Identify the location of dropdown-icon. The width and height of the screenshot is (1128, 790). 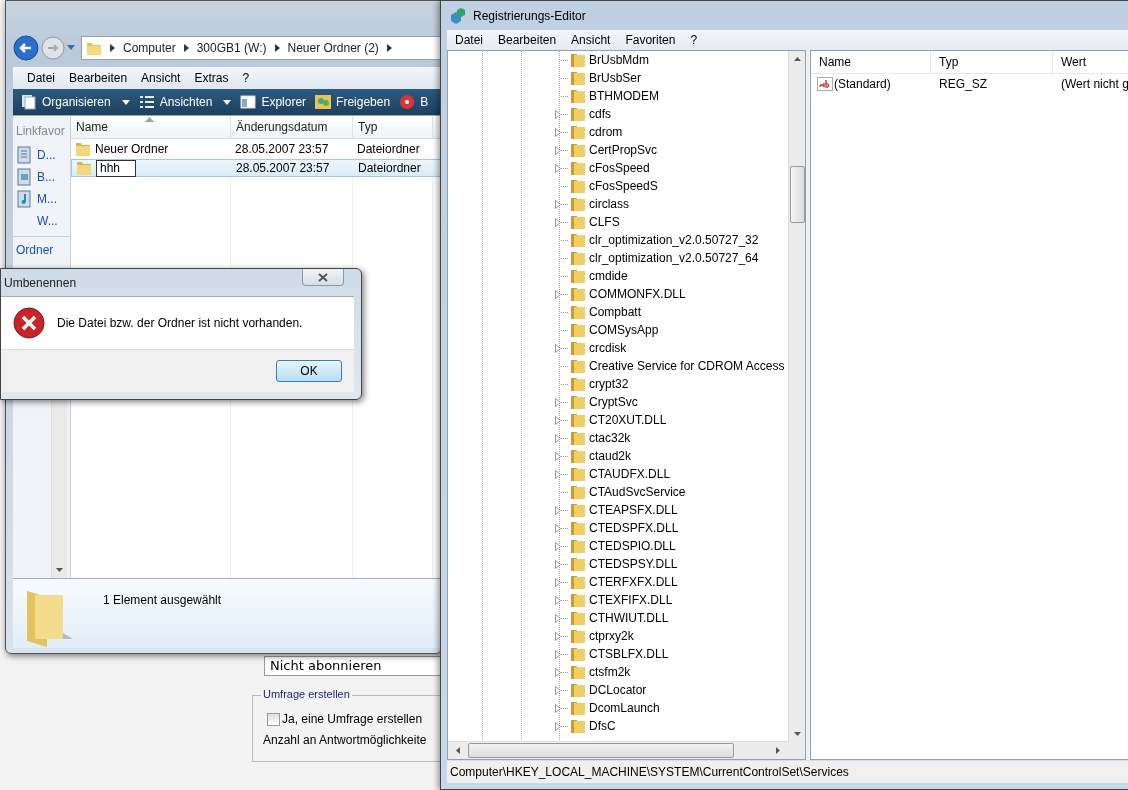
(71, 48).